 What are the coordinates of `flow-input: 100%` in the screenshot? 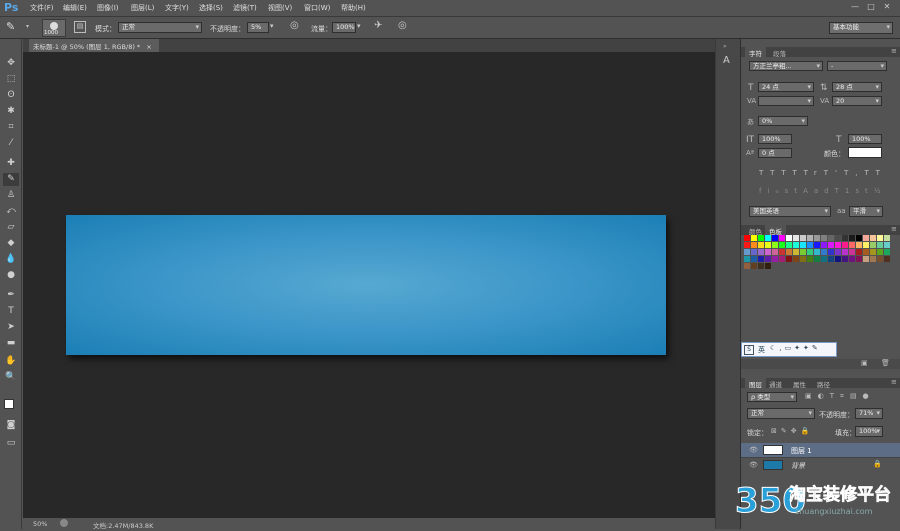 It's located at (344, 27).